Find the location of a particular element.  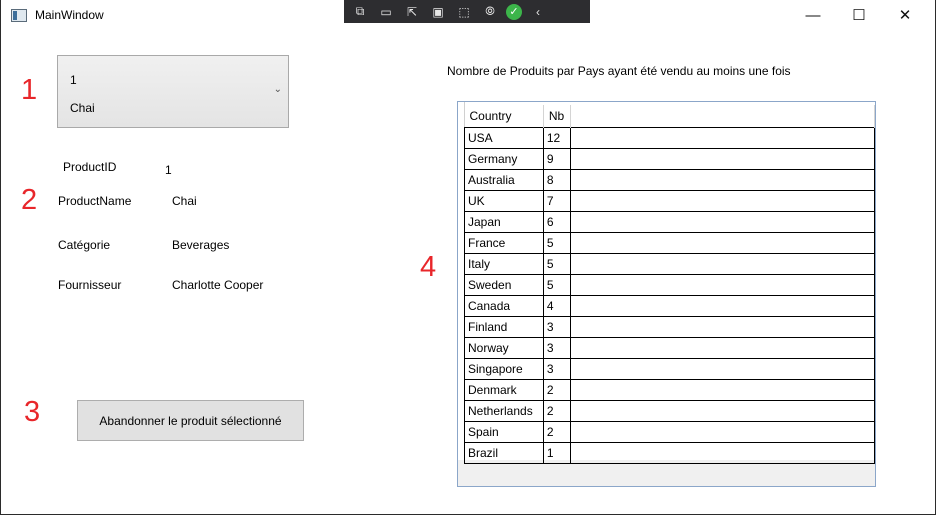

marker-4: 4 is located at coordinates (428, 267).